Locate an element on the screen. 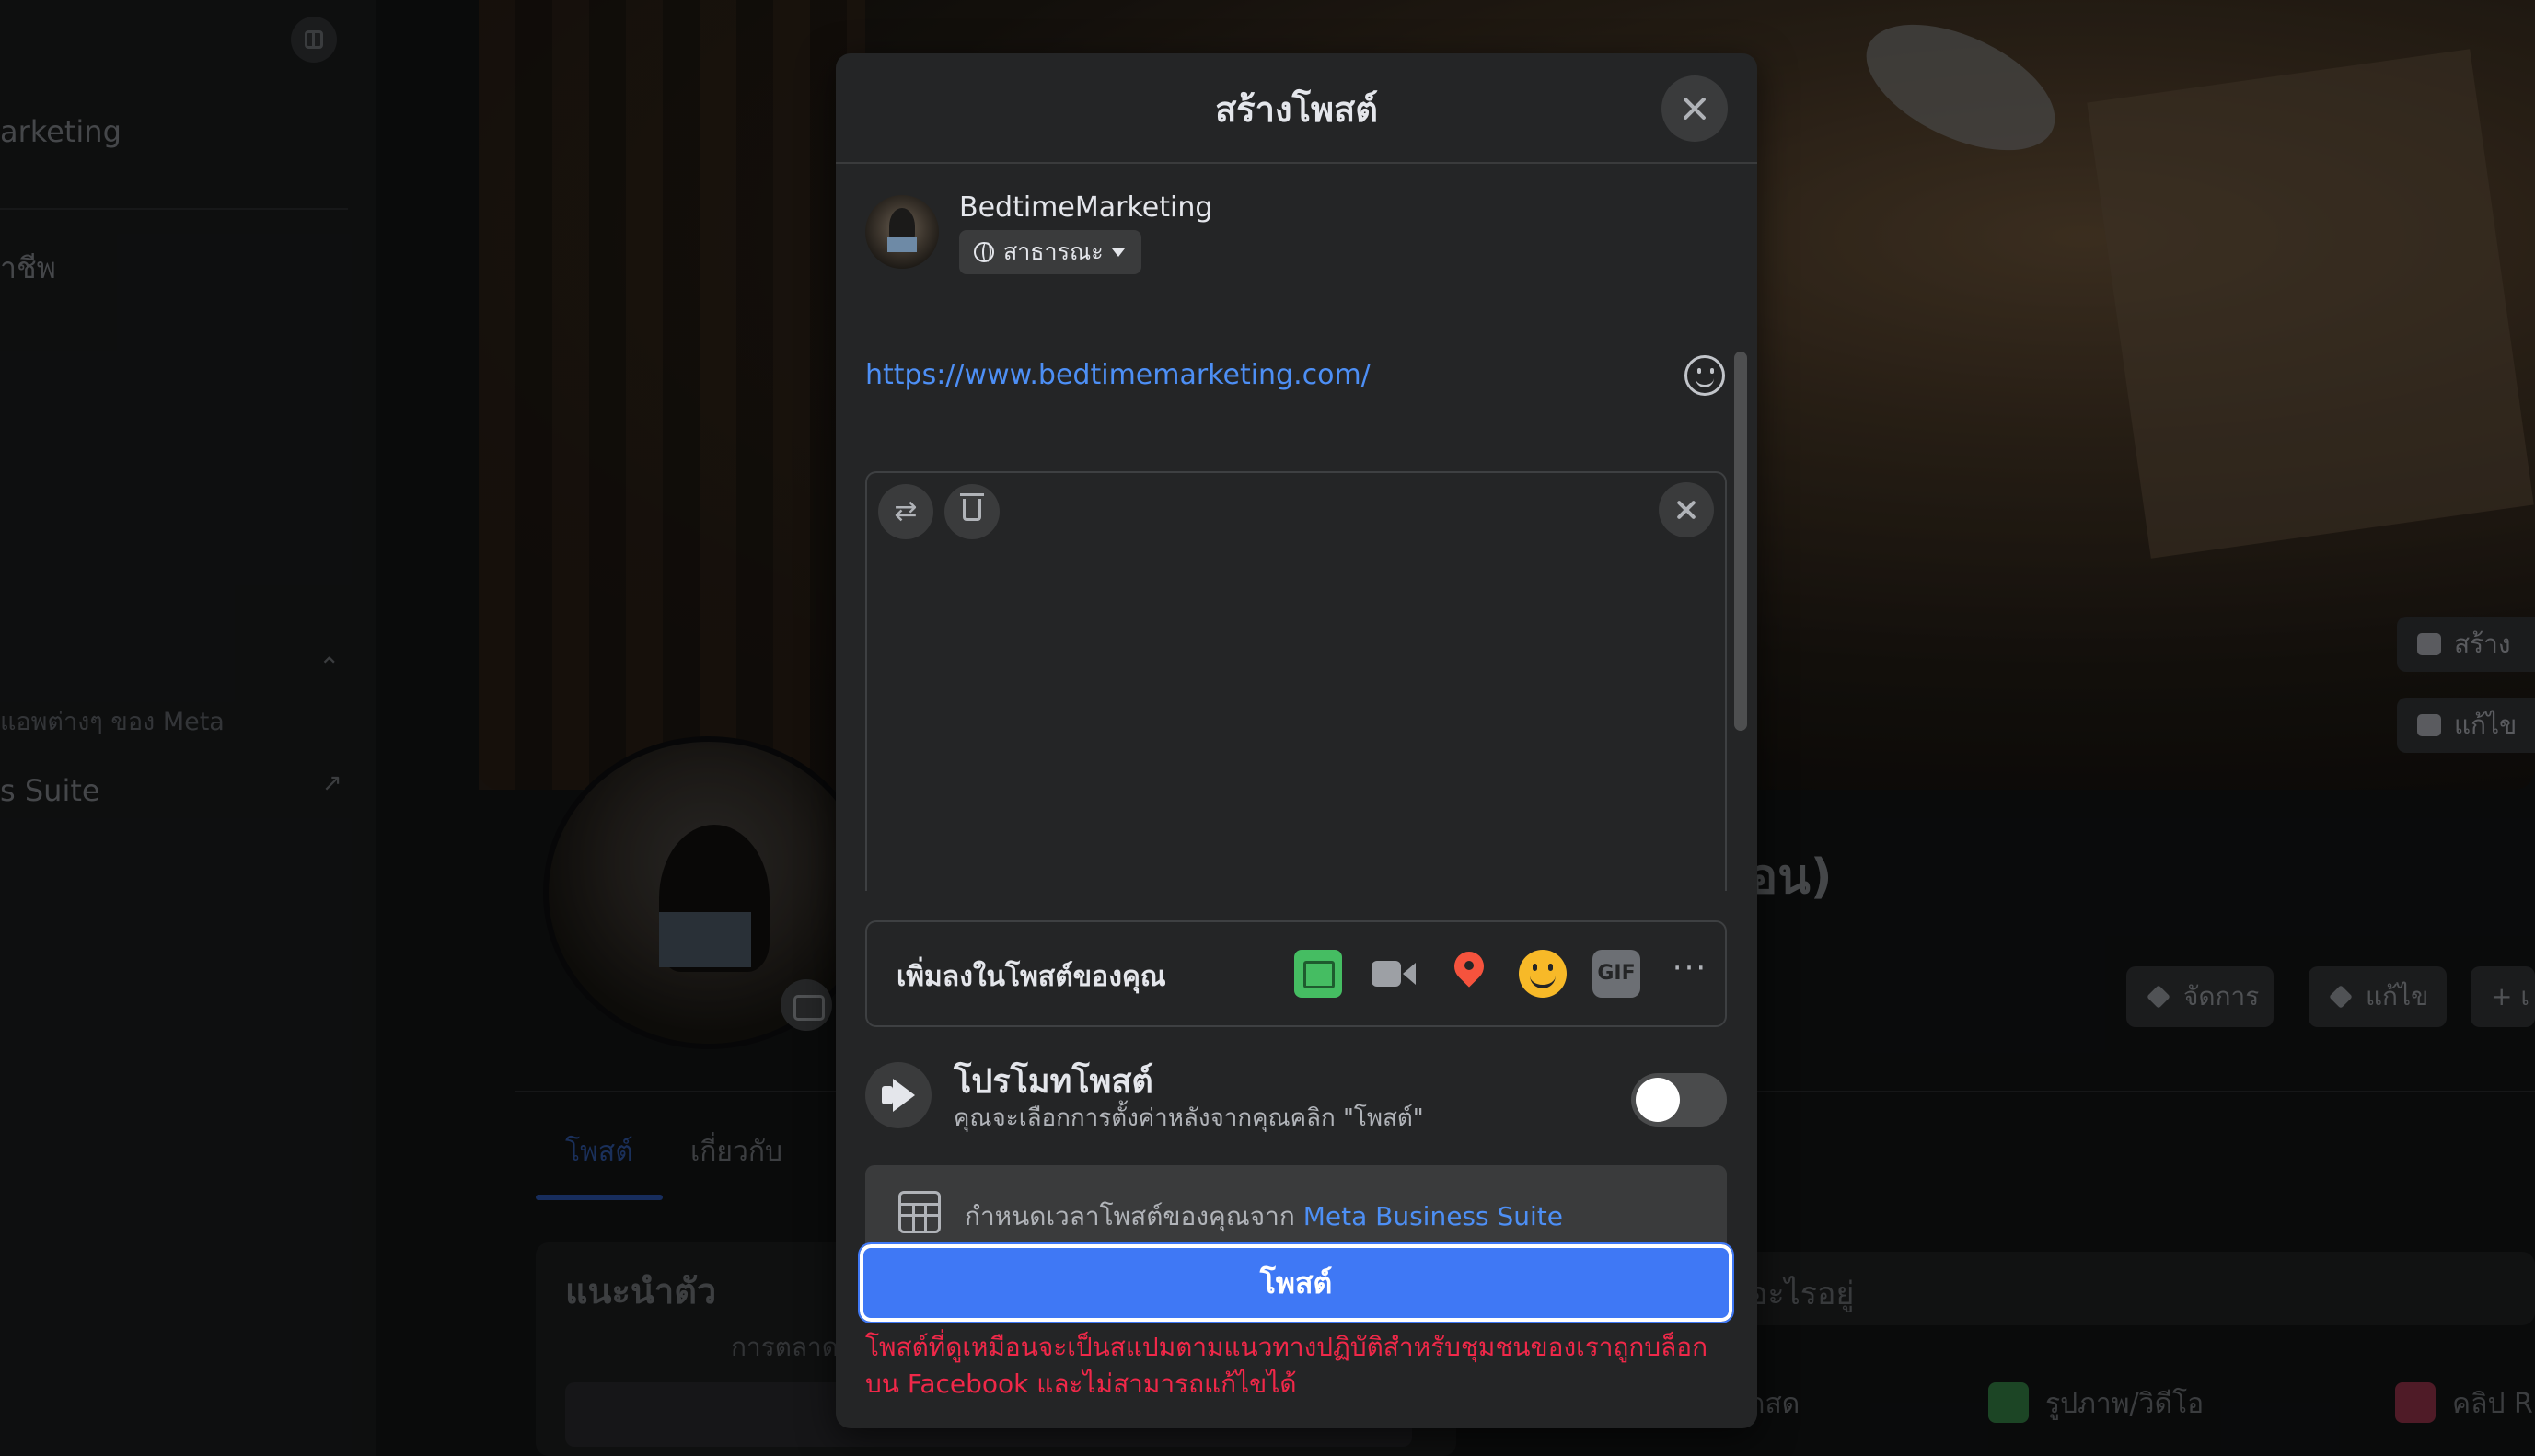 The height and width of the screenshot is (1456, 2535). link-preview: ⇄ is located at coordinates (1296, 681).